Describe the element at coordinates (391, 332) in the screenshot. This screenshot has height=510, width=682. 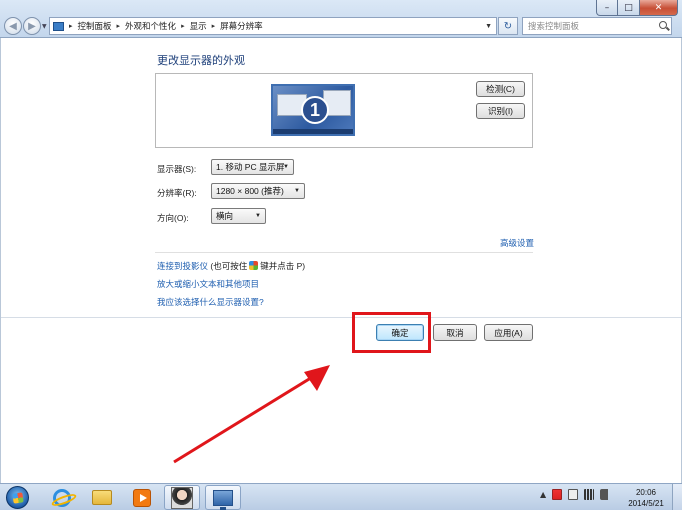
I see `ok-highlight-box` at that location.